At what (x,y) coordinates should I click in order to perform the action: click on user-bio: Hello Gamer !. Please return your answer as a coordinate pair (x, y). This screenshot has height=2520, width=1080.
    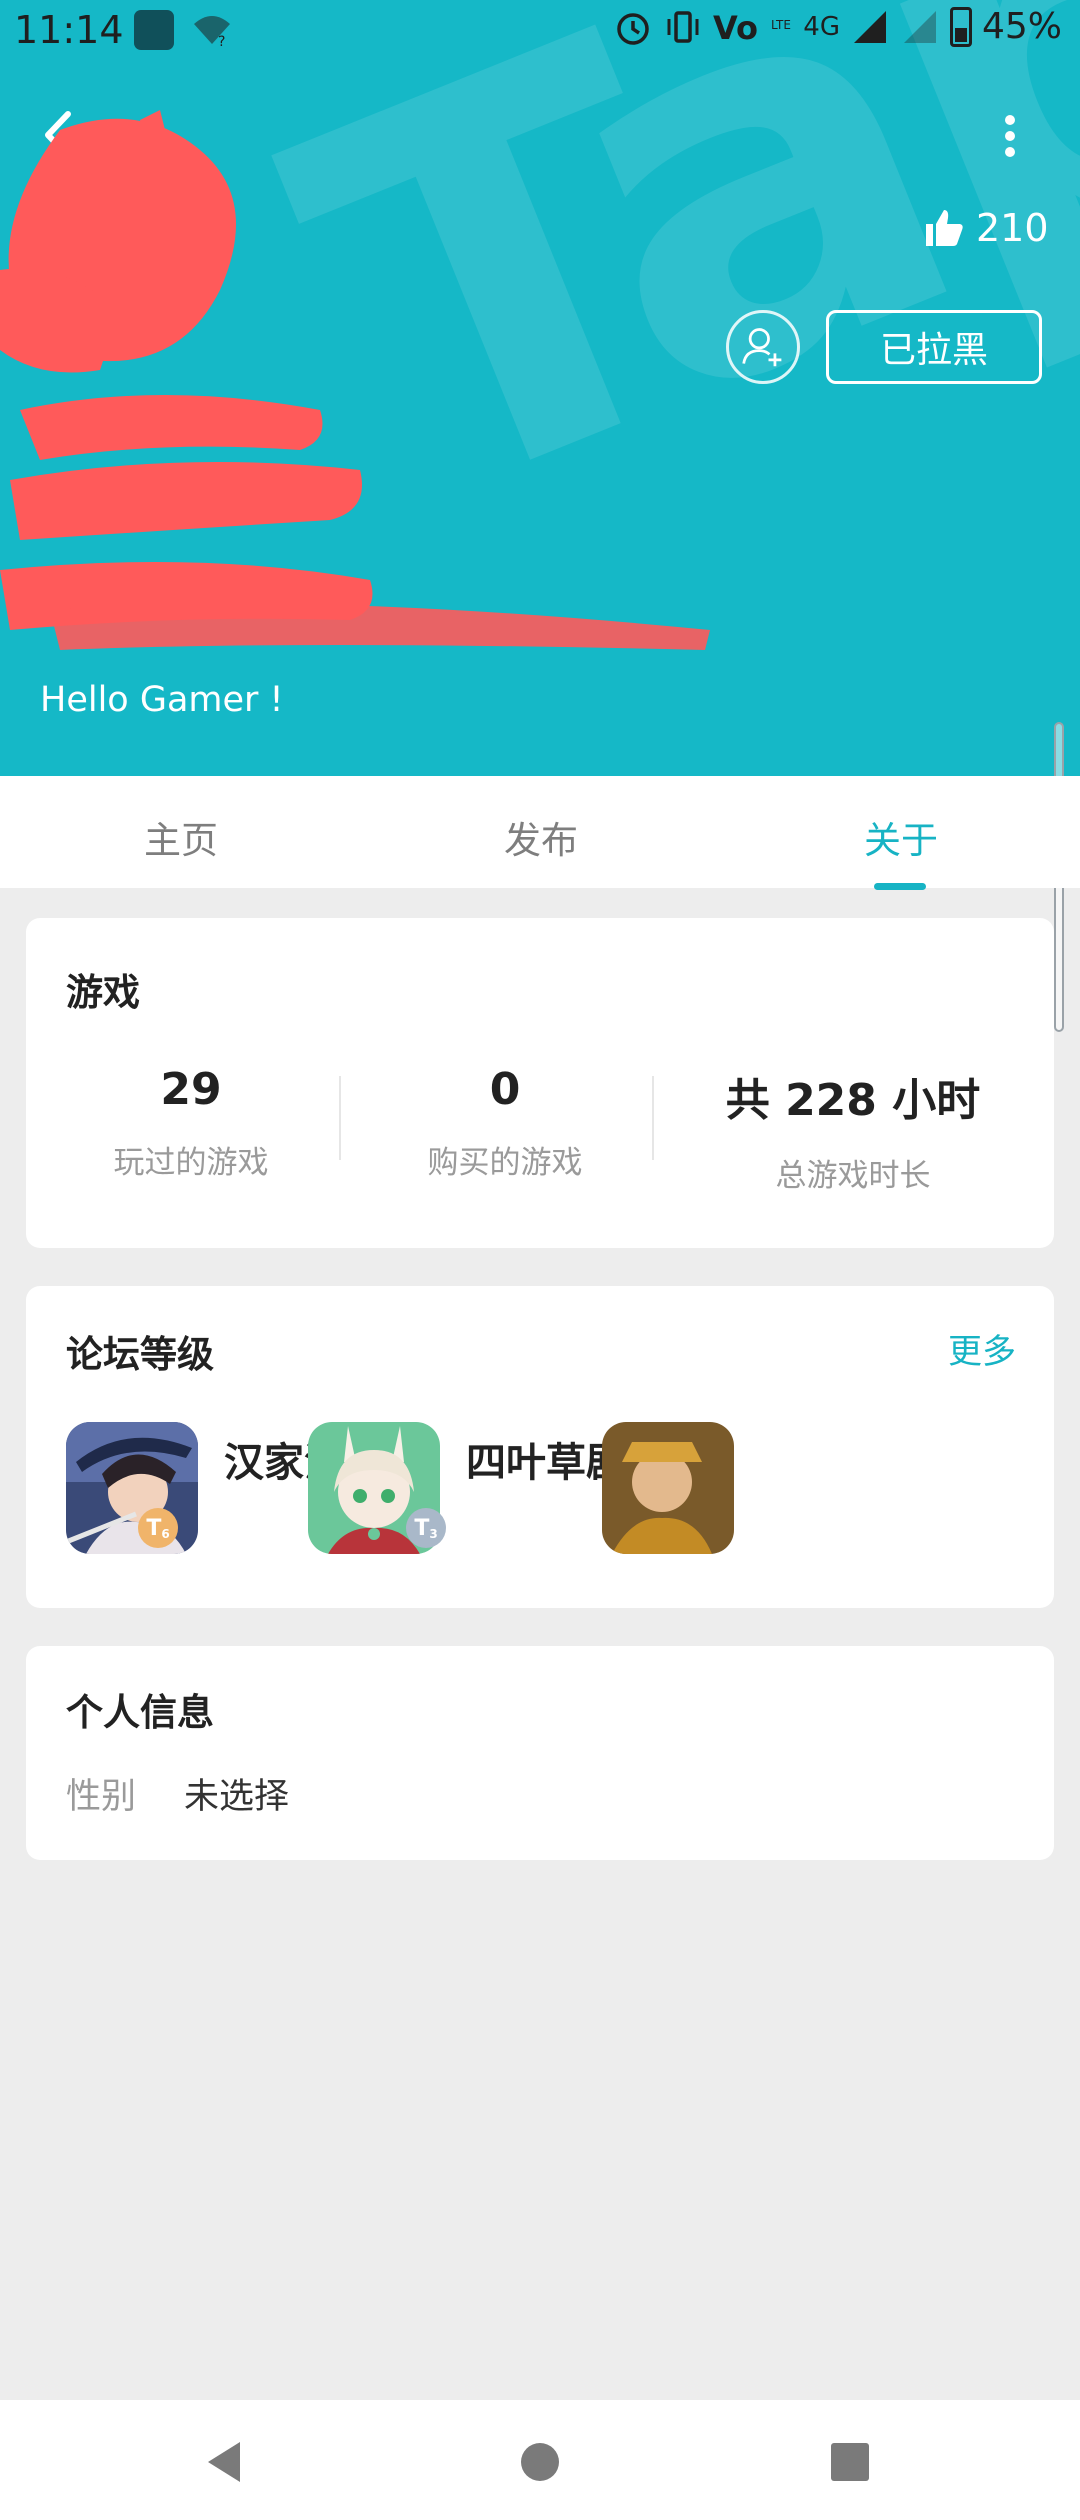
    Looking at the image, I should click on (162, 700).